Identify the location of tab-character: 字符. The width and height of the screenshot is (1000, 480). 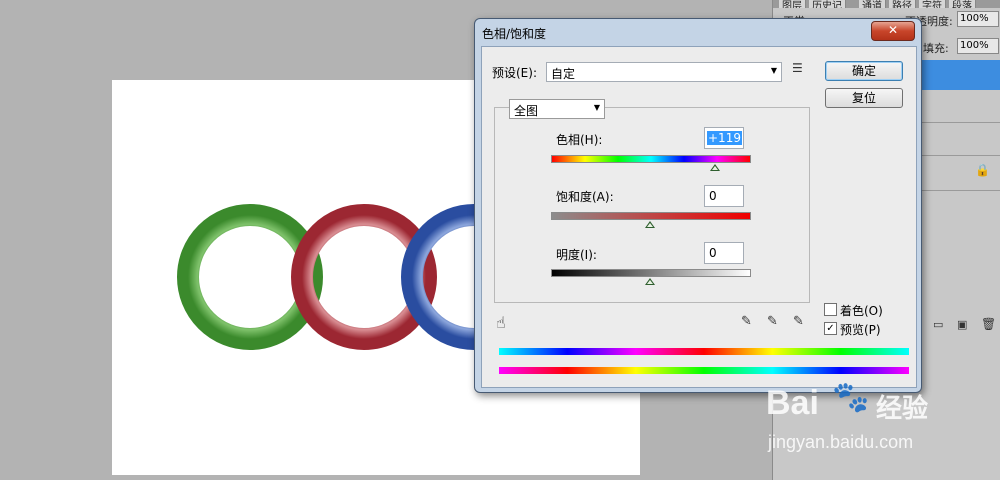
(932, 4).